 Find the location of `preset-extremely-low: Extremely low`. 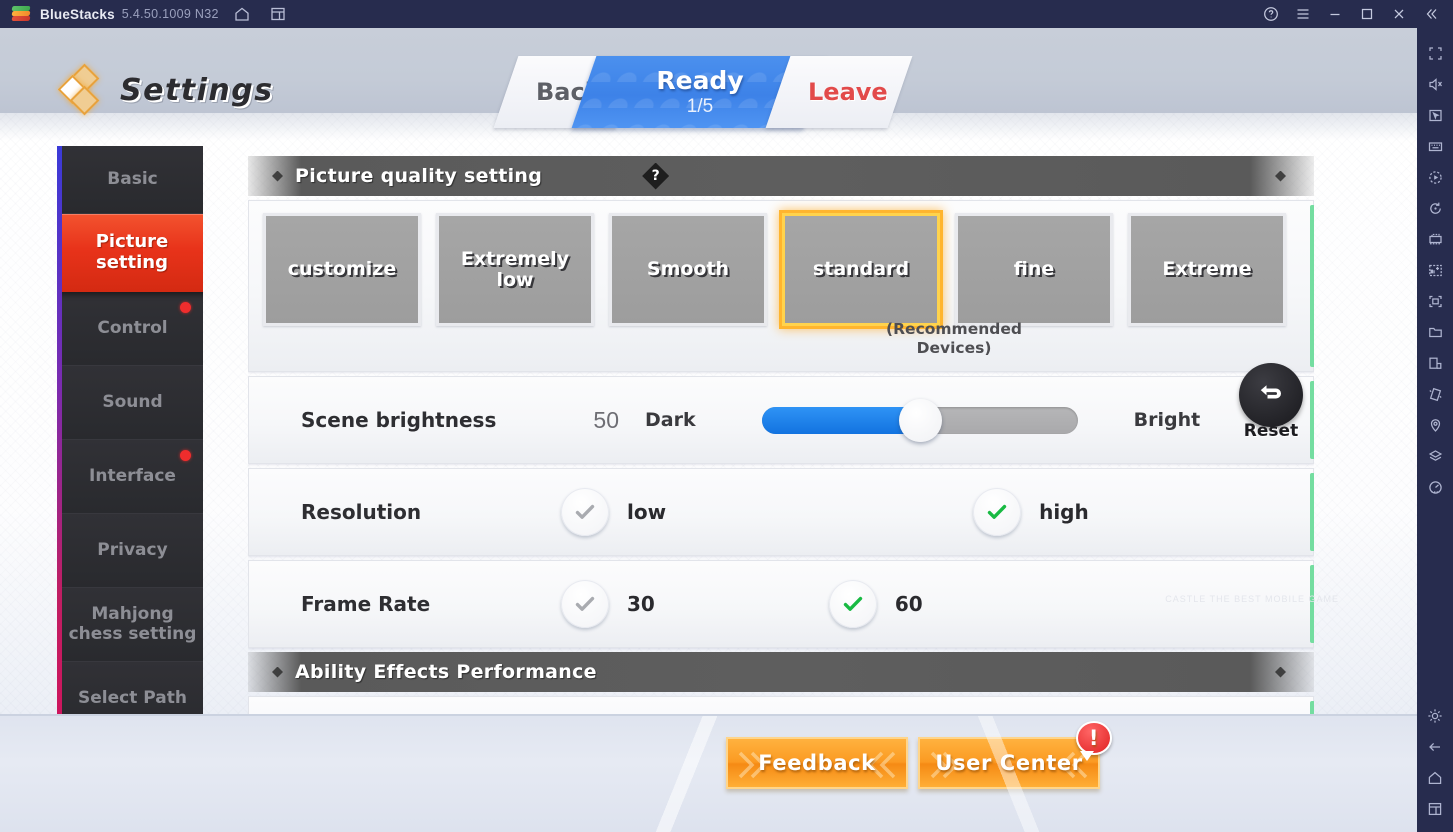

preset-extremely-low: Extremely low is located at coordinates (515, 269).